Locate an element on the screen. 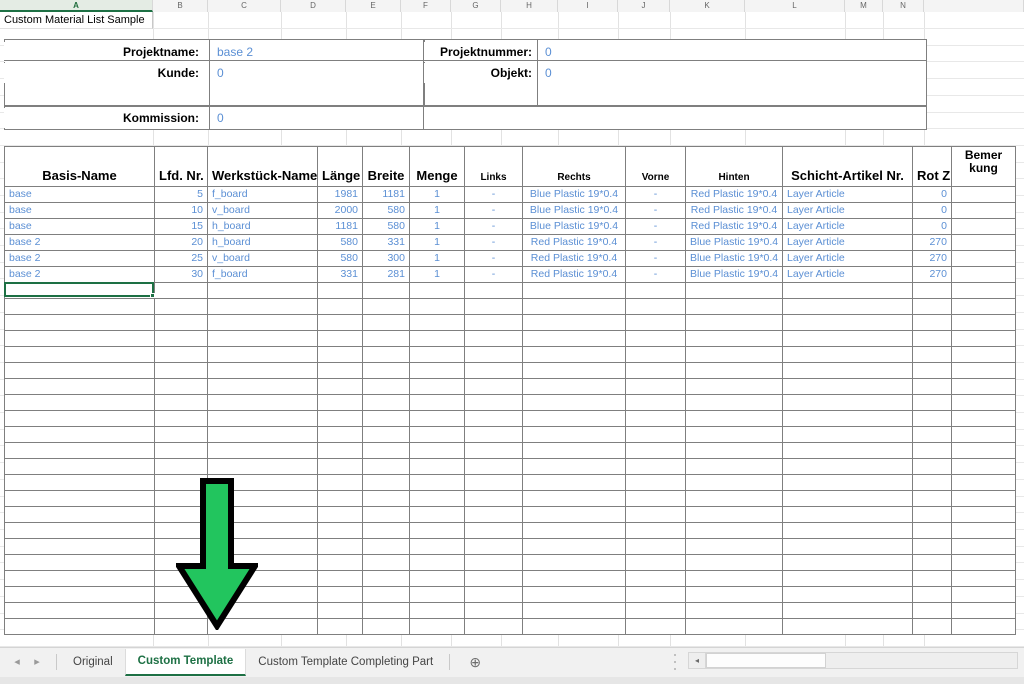 This screenshot has width=1024, height=684. th-vorne: Vorne is located at coordinates (655, 166).